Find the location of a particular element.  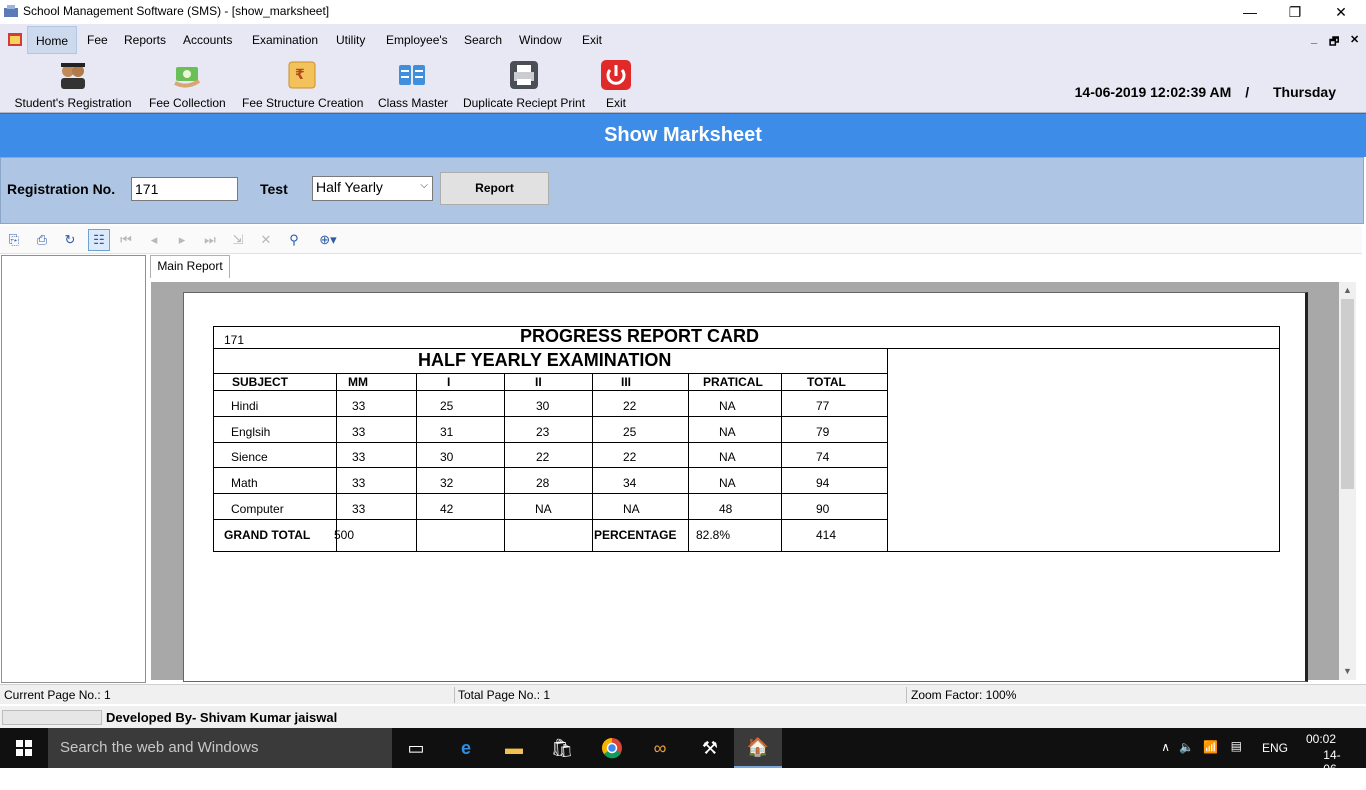

start-button is located at coordinates (24, 748).